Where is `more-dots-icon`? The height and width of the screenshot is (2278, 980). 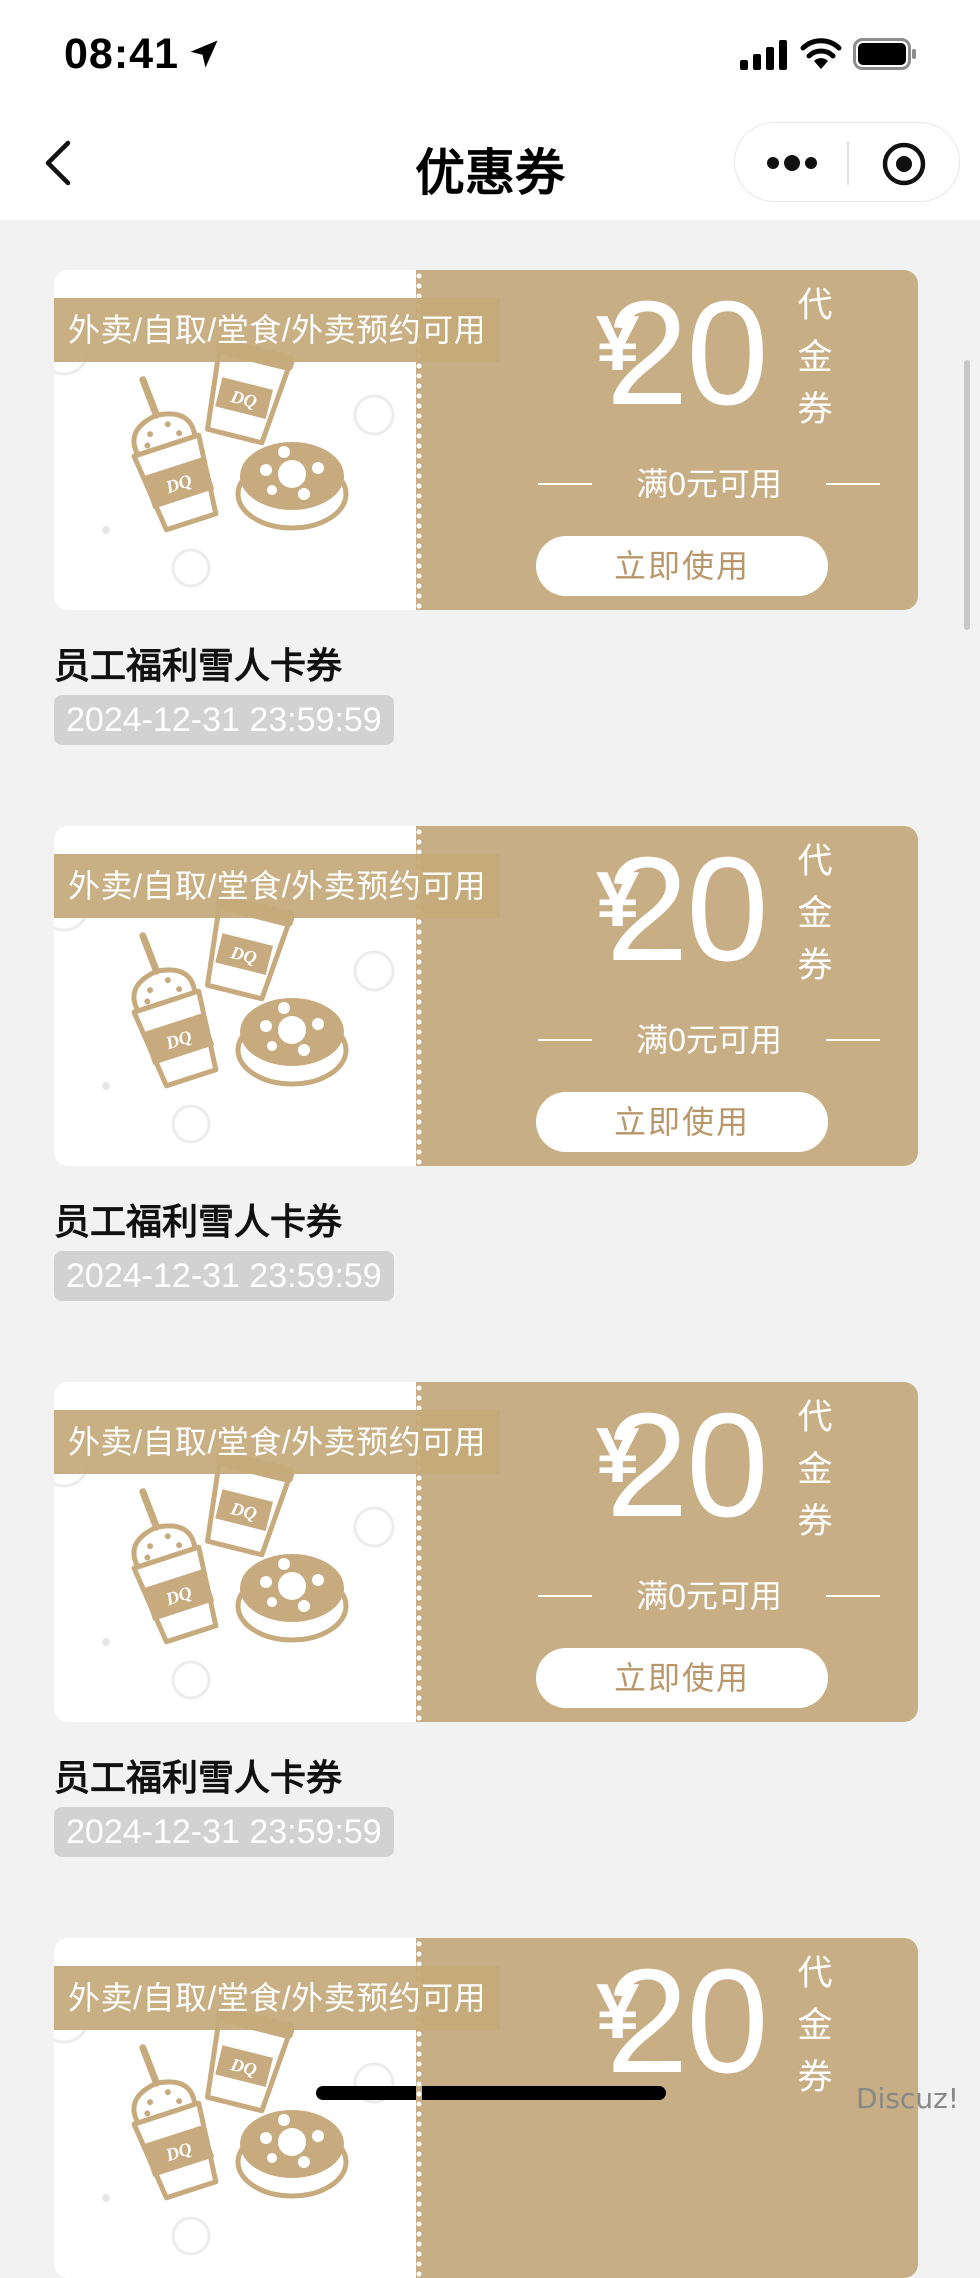
more-dots-icon is located at coordinates (792, 163).